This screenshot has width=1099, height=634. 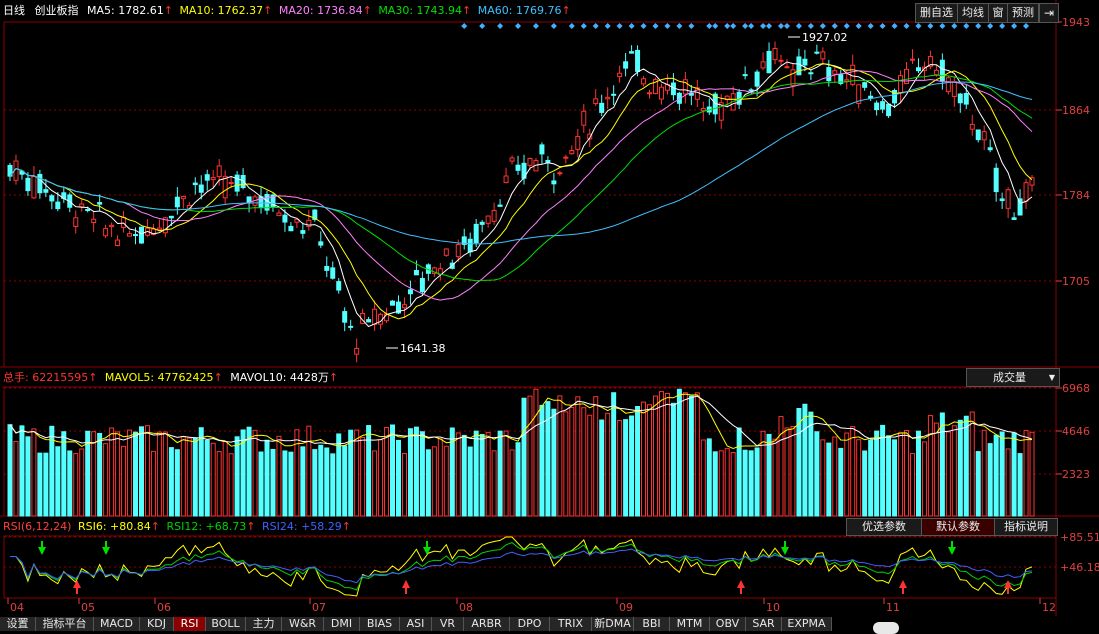 I want to click on tab-4: RSI, so click(x=190, y=624).